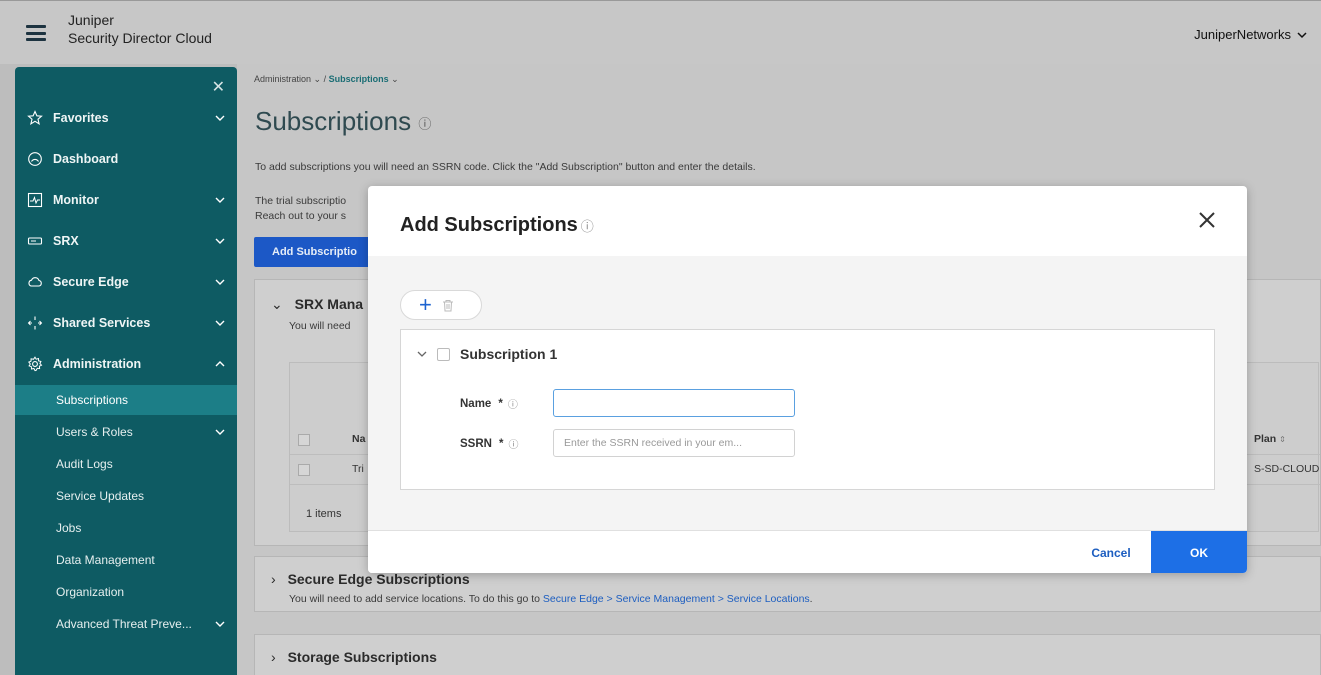  I want to click on modal-footer: Cancel OK, so click(807, 551).